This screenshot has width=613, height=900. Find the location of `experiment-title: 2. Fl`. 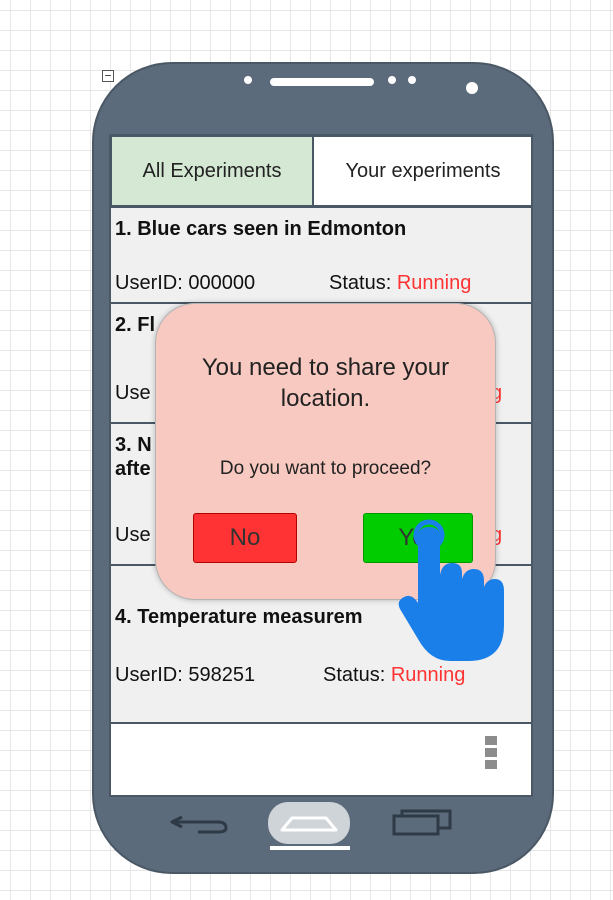

experiment-title: 2. Fl is located at coordinates (135, 325).